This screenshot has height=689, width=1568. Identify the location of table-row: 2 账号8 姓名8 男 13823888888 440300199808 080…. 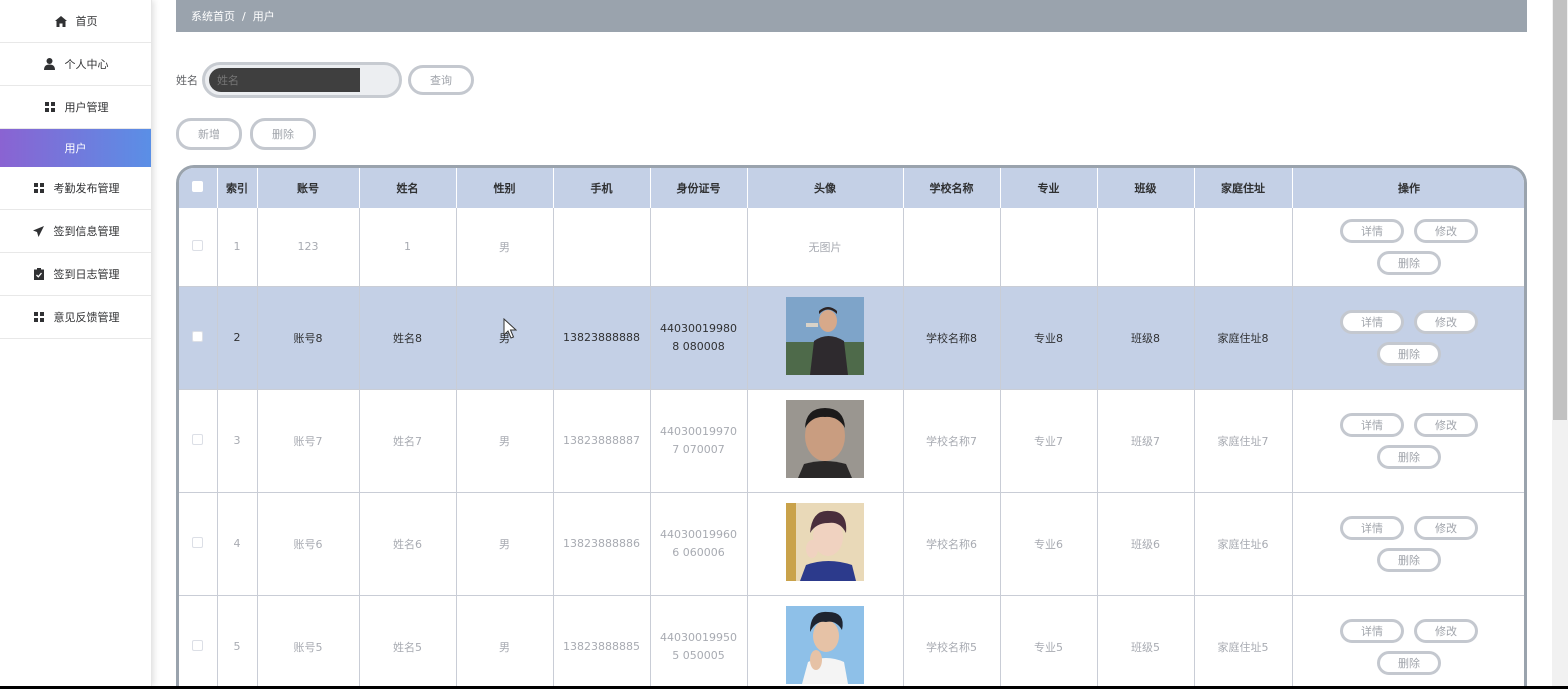
(851, 338).